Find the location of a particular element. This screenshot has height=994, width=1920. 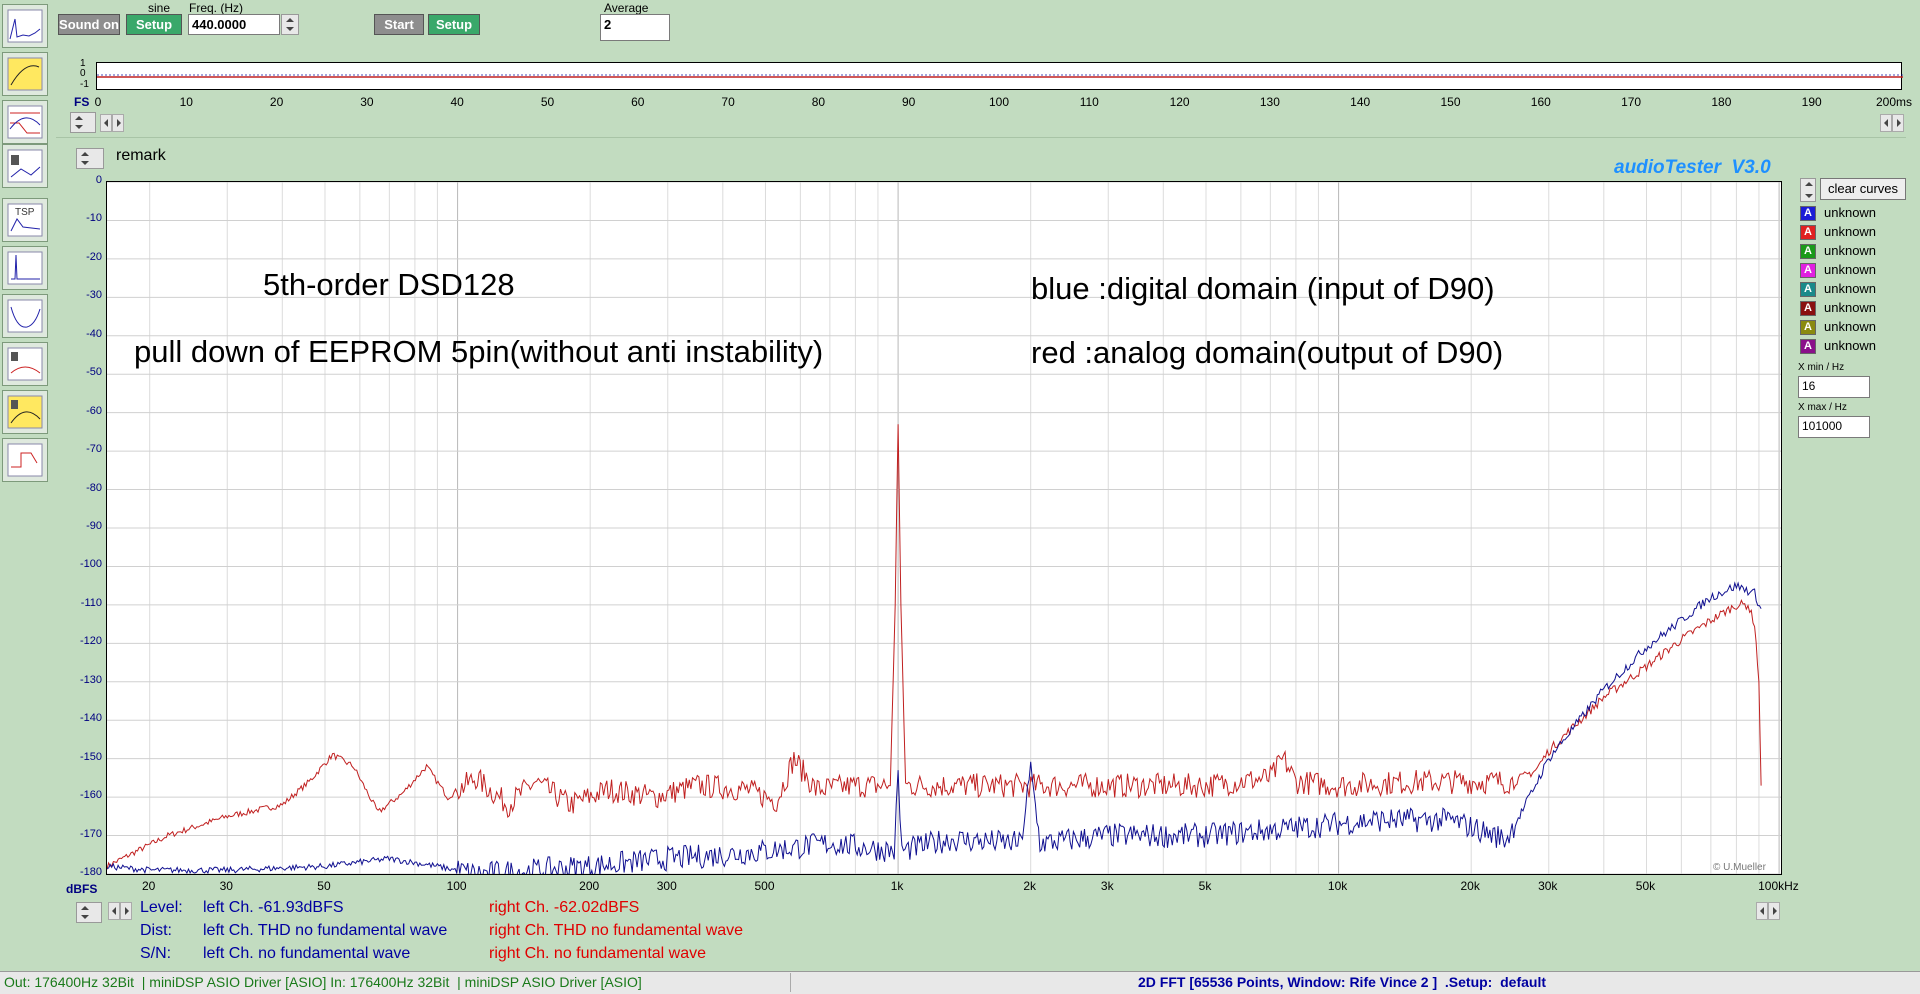

scope-xtick: 180 is located at coordinates (1721, 102).